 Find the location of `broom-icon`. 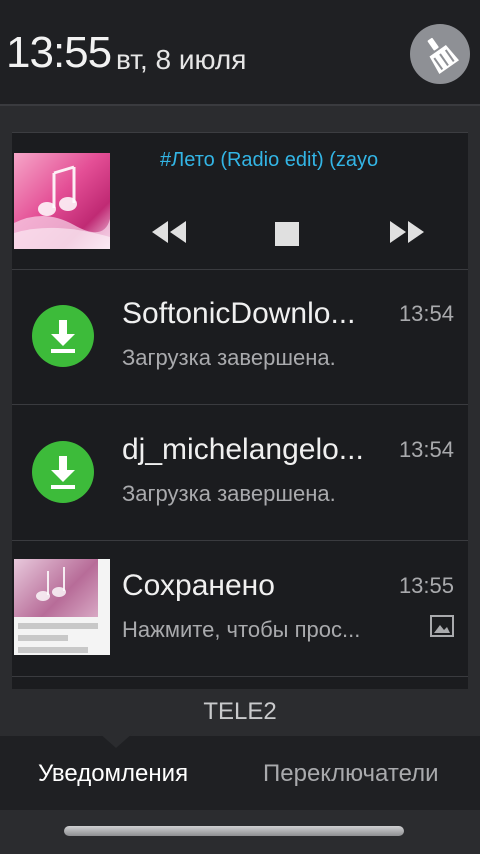

broom-icon is located at coordinates (443, 55).